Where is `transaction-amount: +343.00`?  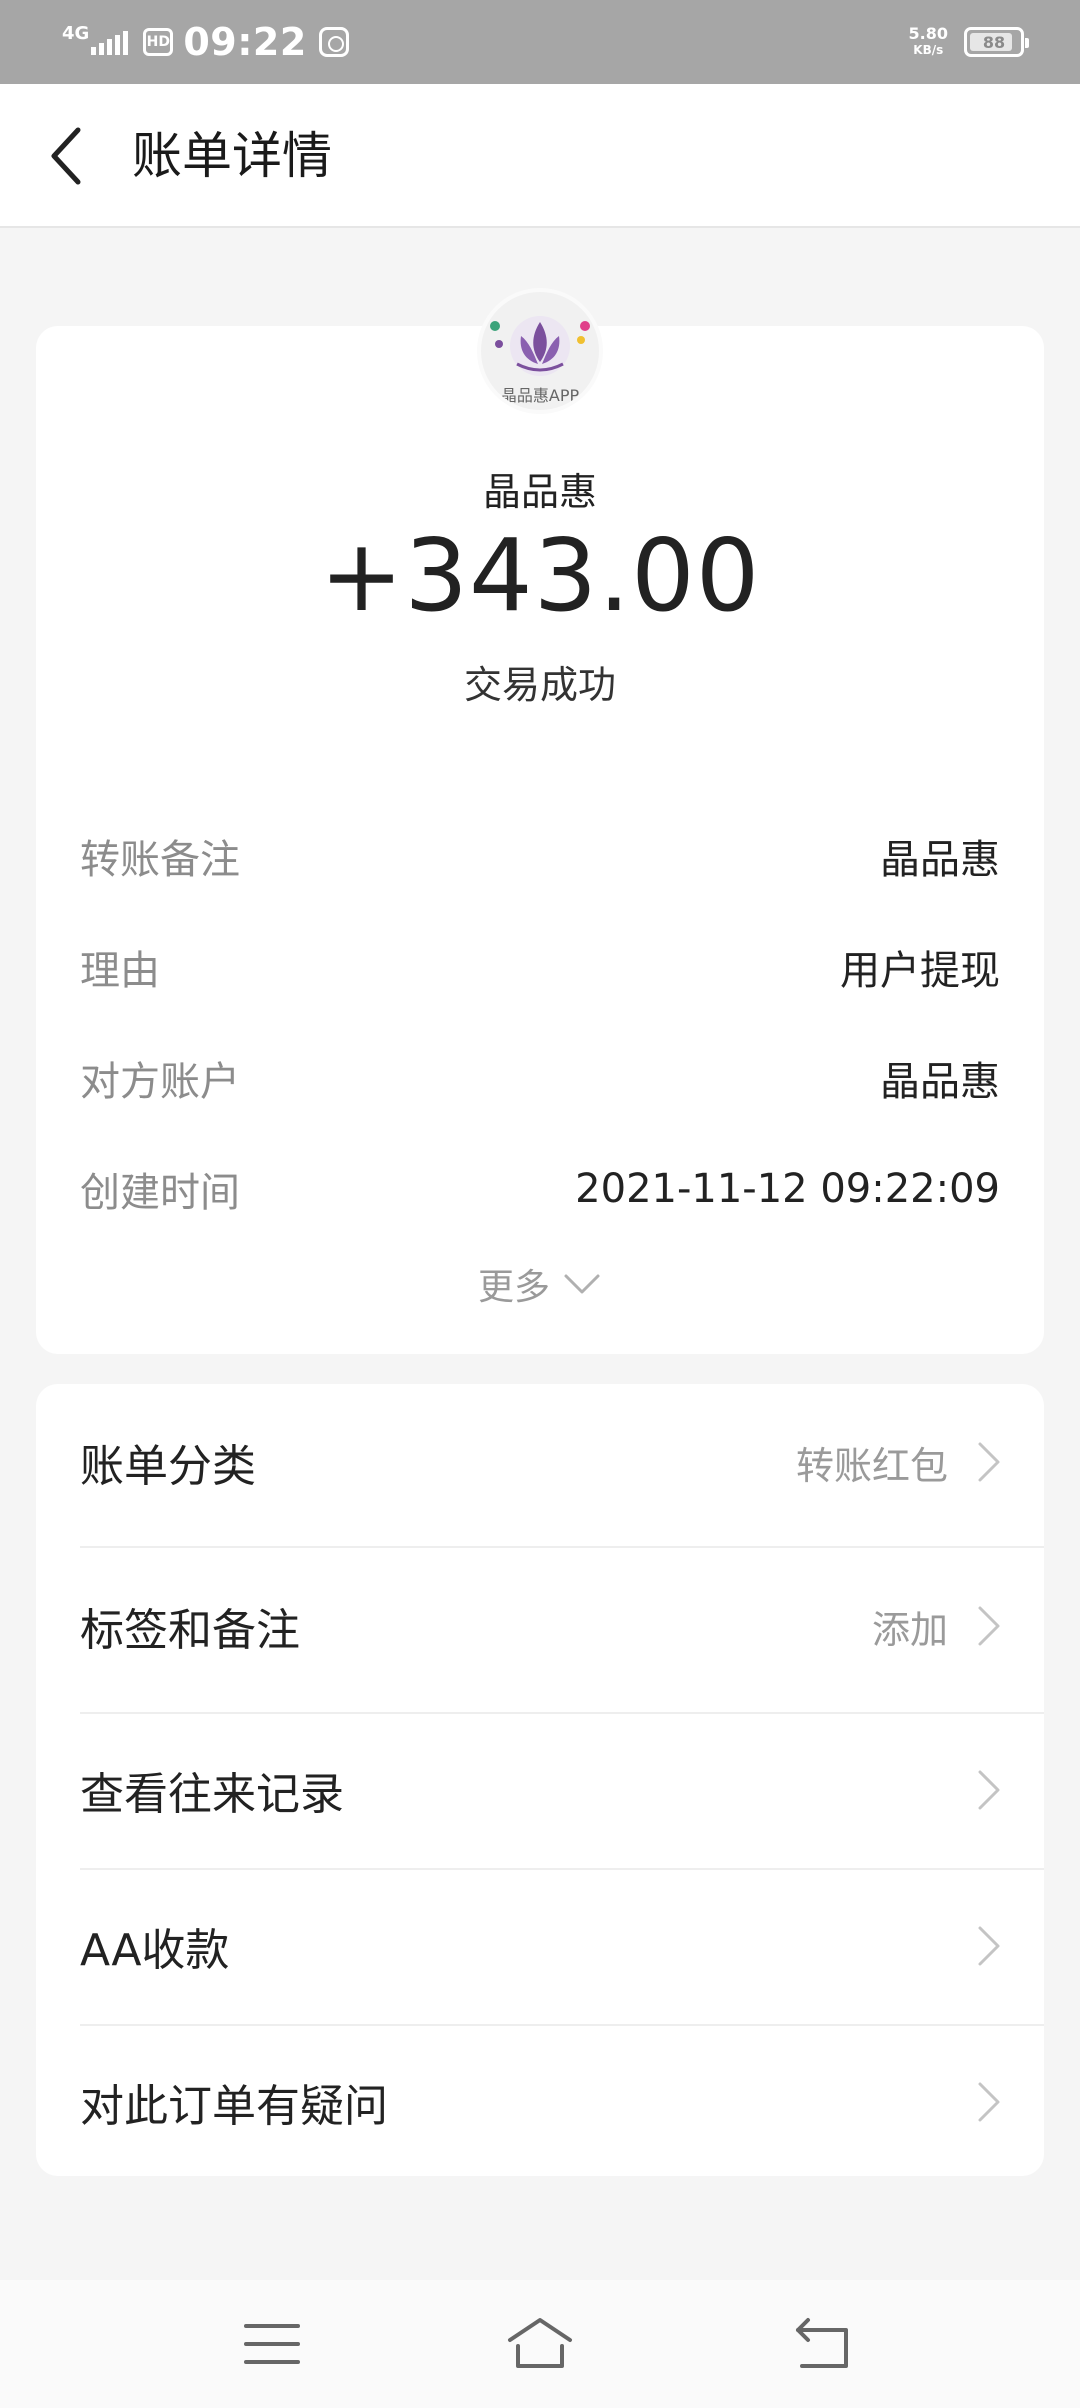
transaction-amount: +343.00 is located at coordinates (540, 575).